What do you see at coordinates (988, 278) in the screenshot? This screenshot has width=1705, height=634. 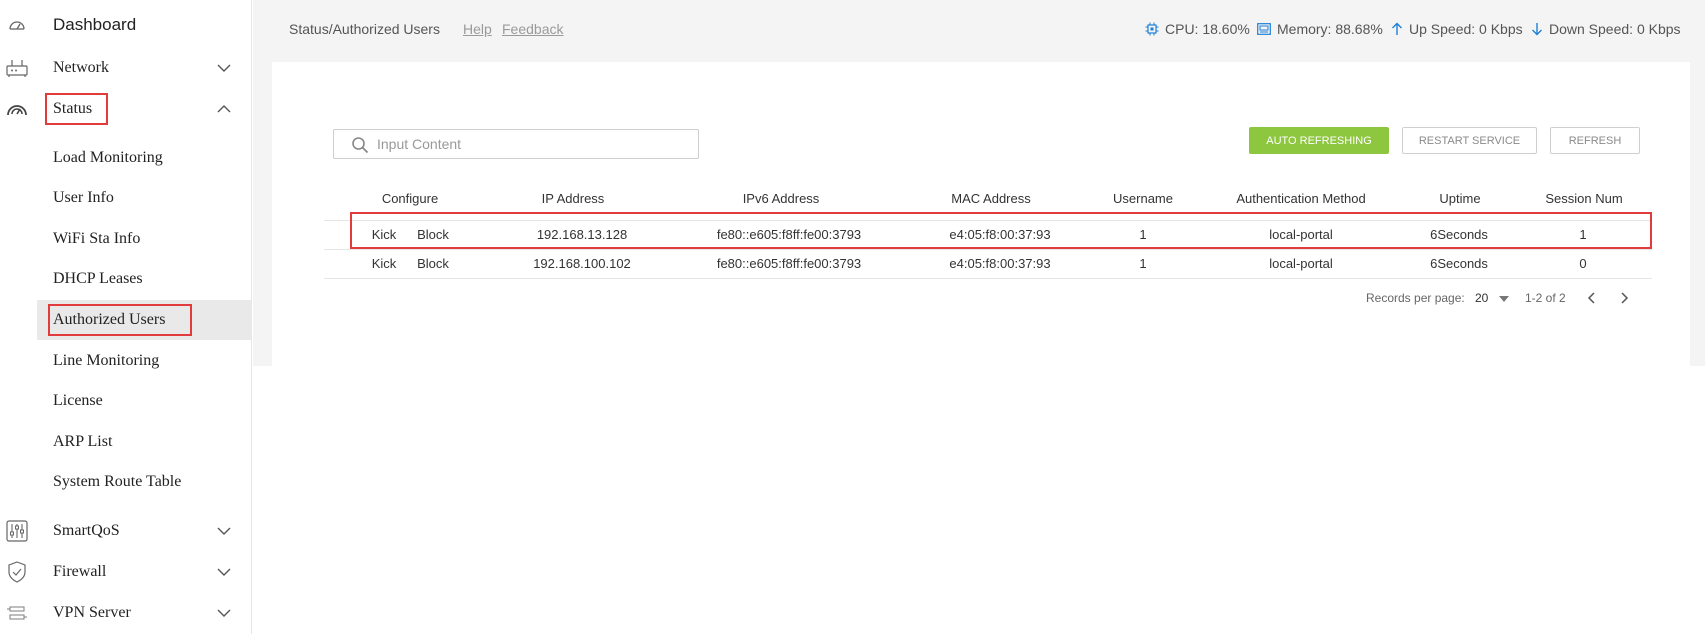 I see `row-divider` at bounding box center [988, 278].